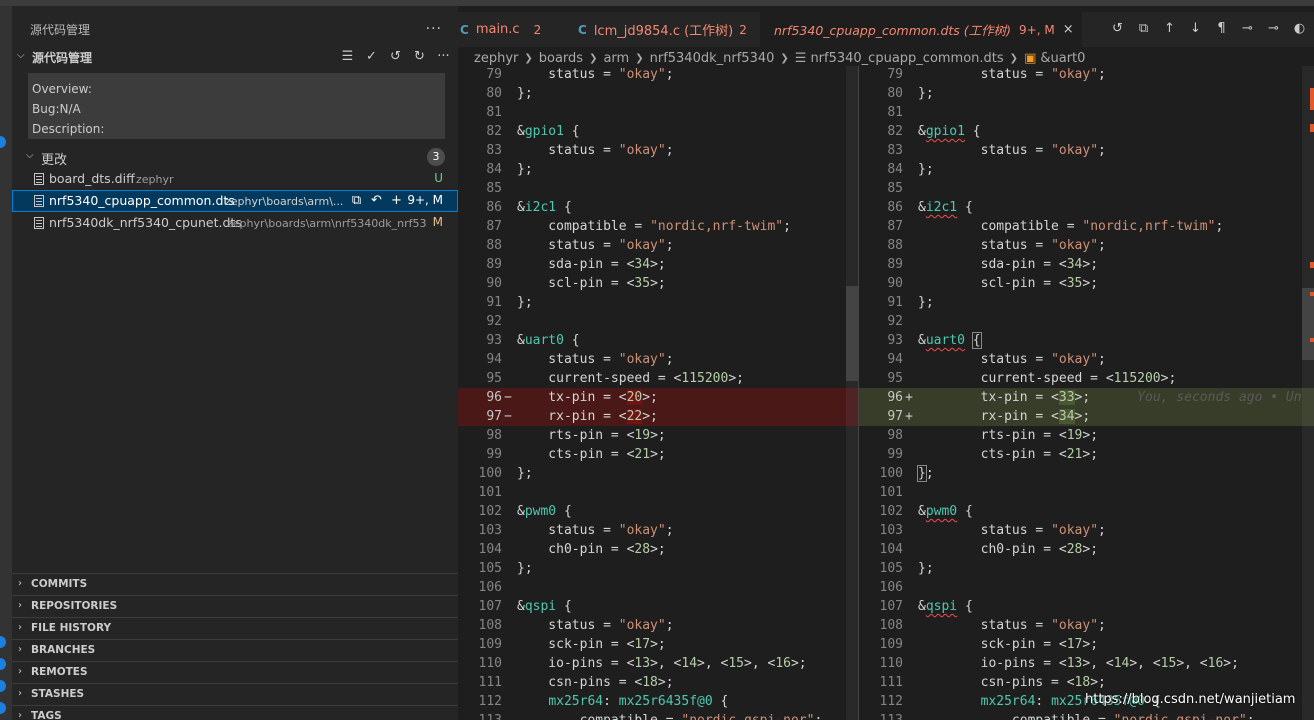 The image size is (1314, 720). I want to click on panel-stashes: › STASHES, so click(235, 694).